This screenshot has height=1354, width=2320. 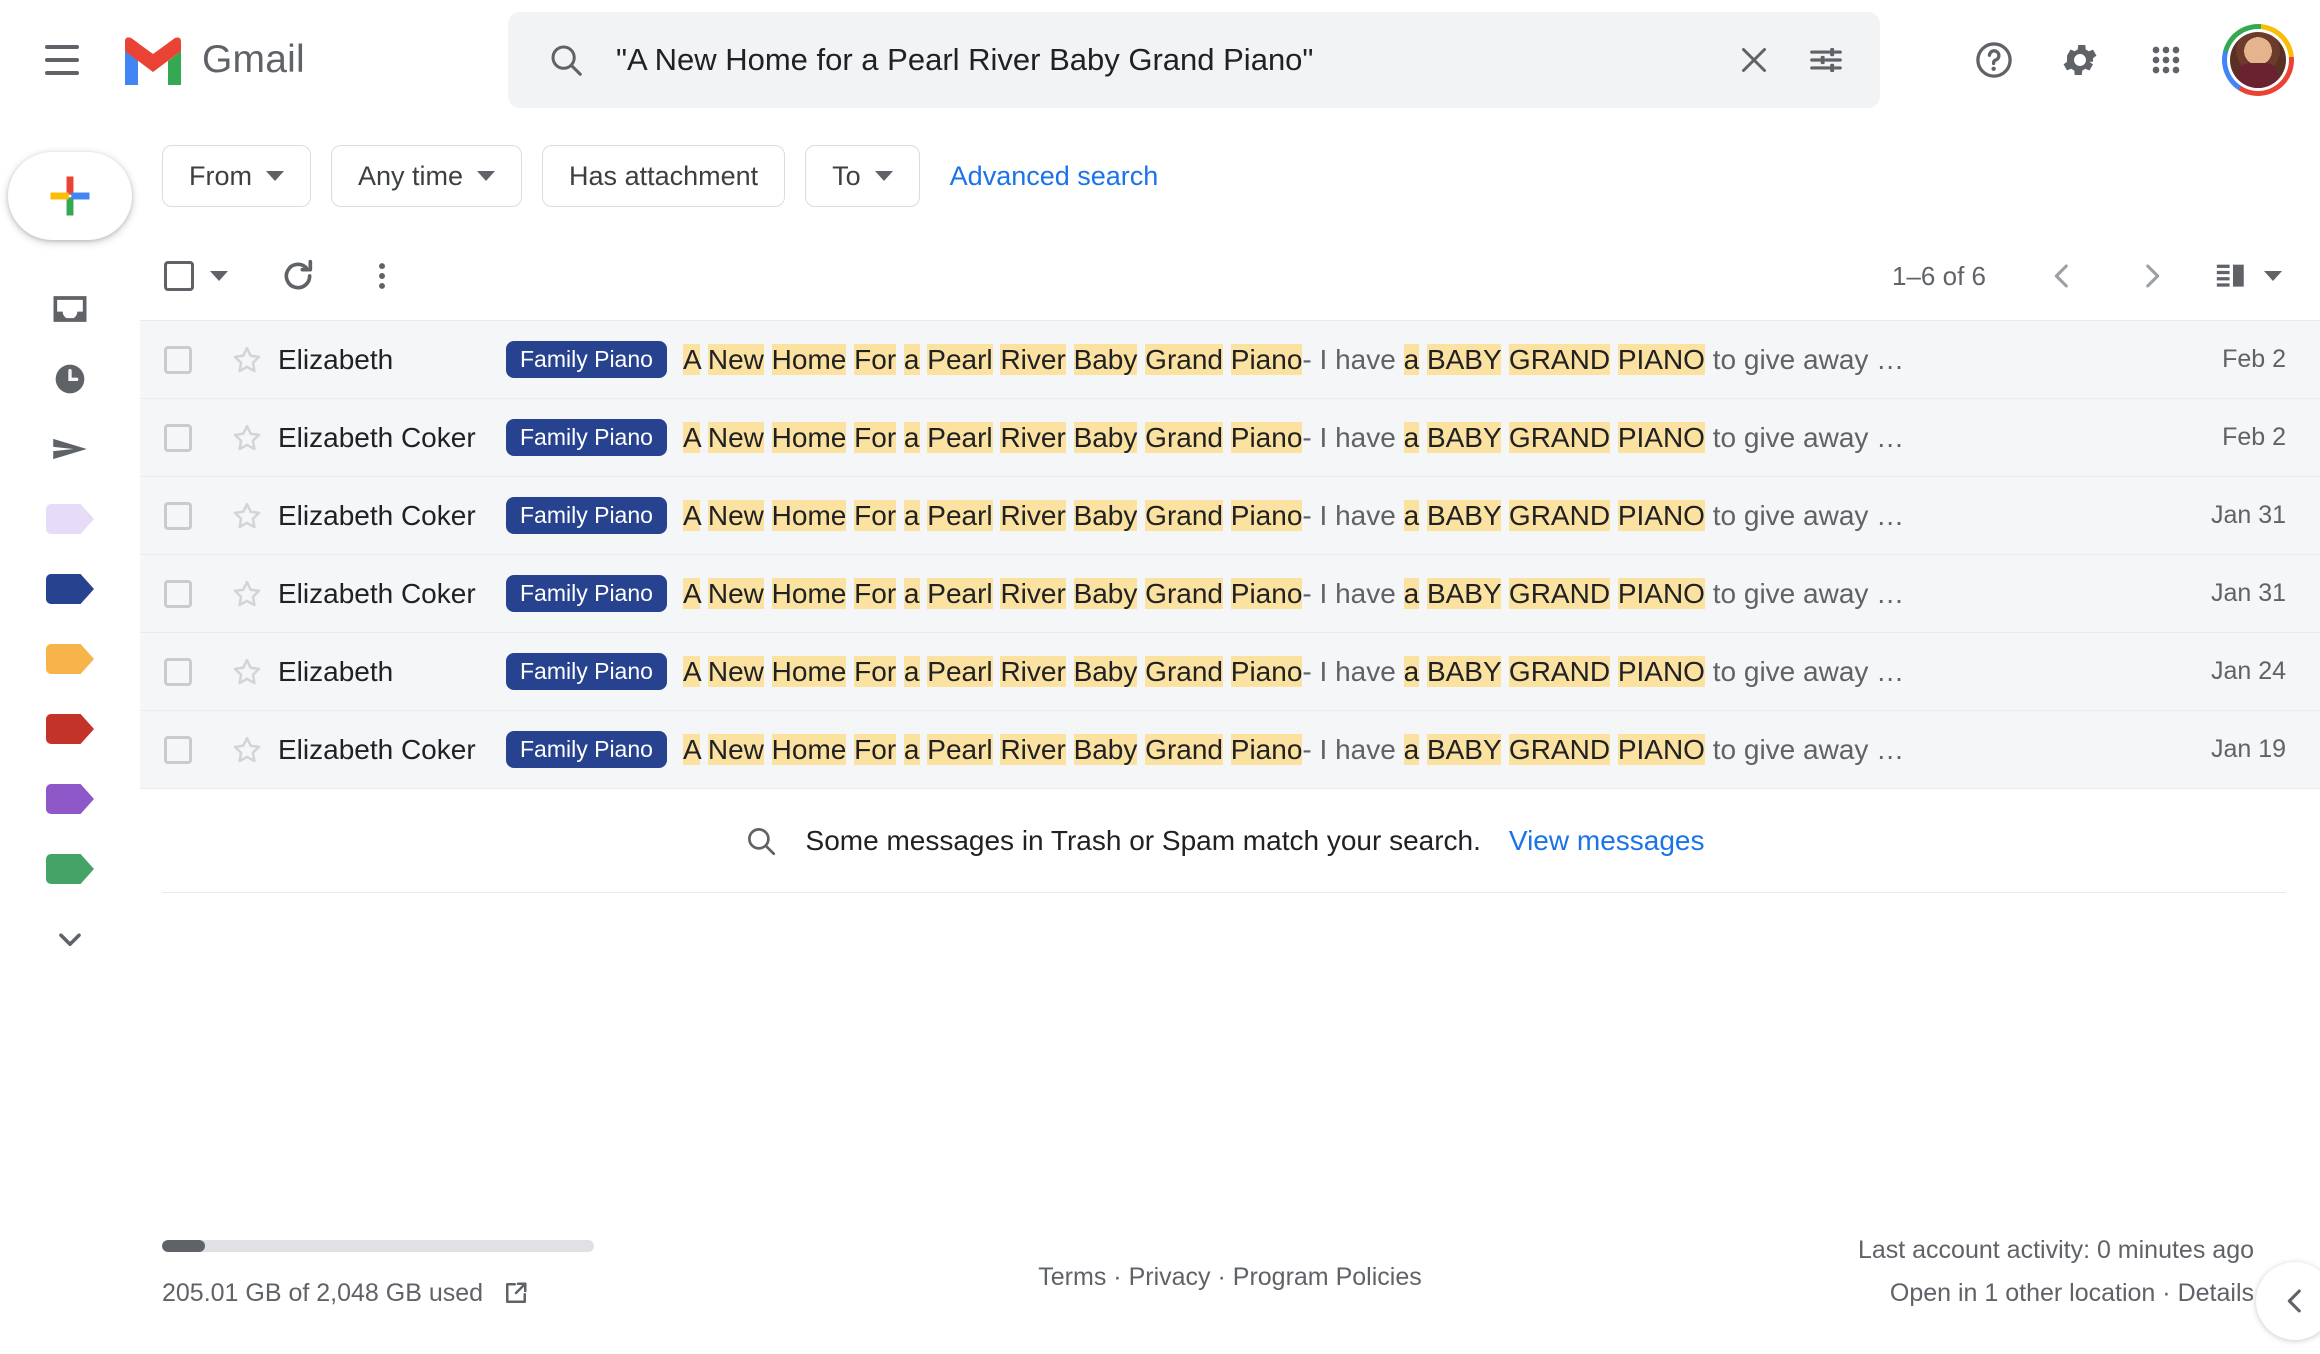 What do you see at coordinates (70, 729) in the screenshot?
I see `sidebar-item-label-red` at bounding box center [70, 729].